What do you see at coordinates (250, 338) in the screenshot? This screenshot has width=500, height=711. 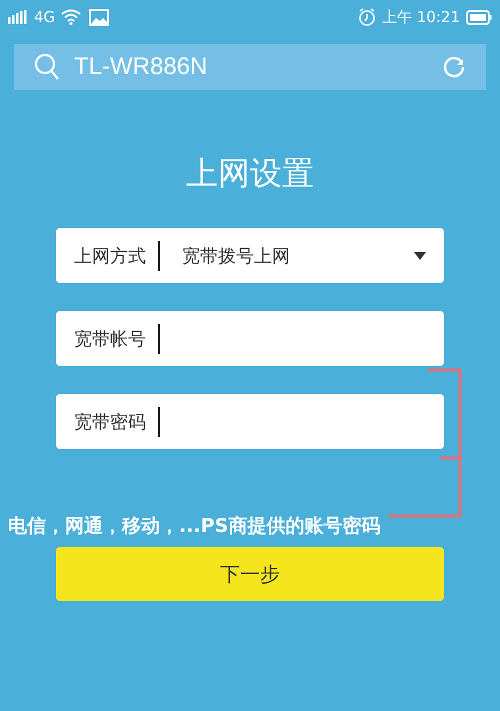 I see `input-field: 宽带帐号` at bounding box center [250, 338].